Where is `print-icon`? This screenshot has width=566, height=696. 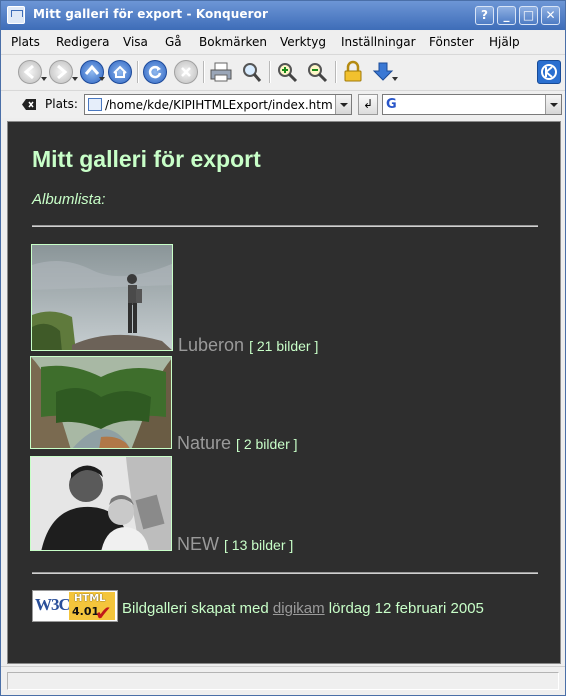
print-icon is located at coordinates (221, 72).